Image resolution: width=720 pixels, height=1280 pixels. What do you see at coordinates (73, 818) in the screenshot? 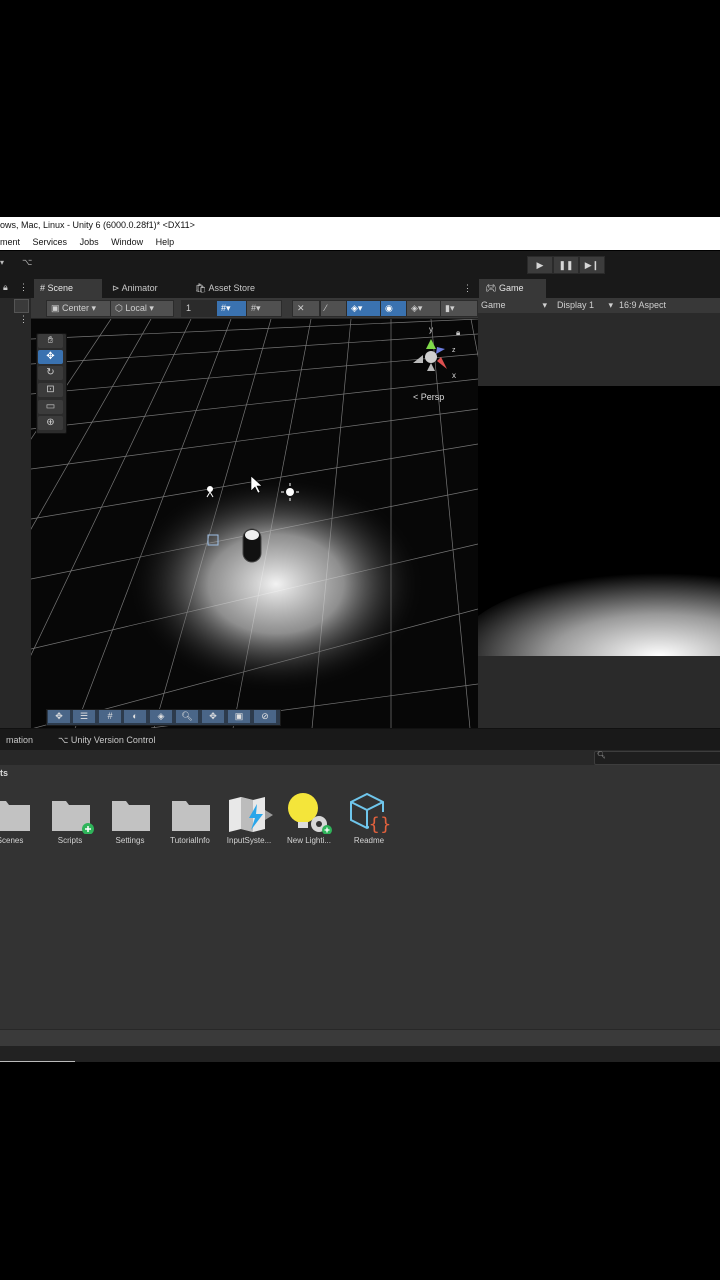
I see `folder-add-icon` at bounding box center [73, 818].